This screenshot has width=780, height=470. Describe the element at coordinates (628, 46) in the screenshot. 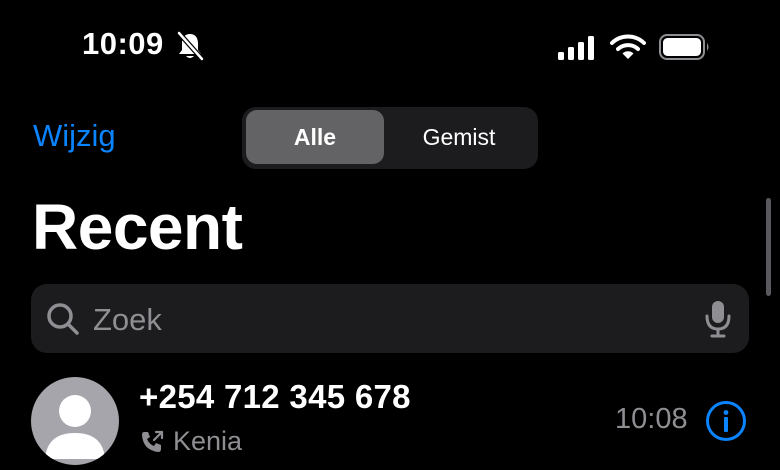

I see `wifi-icon` at that location.